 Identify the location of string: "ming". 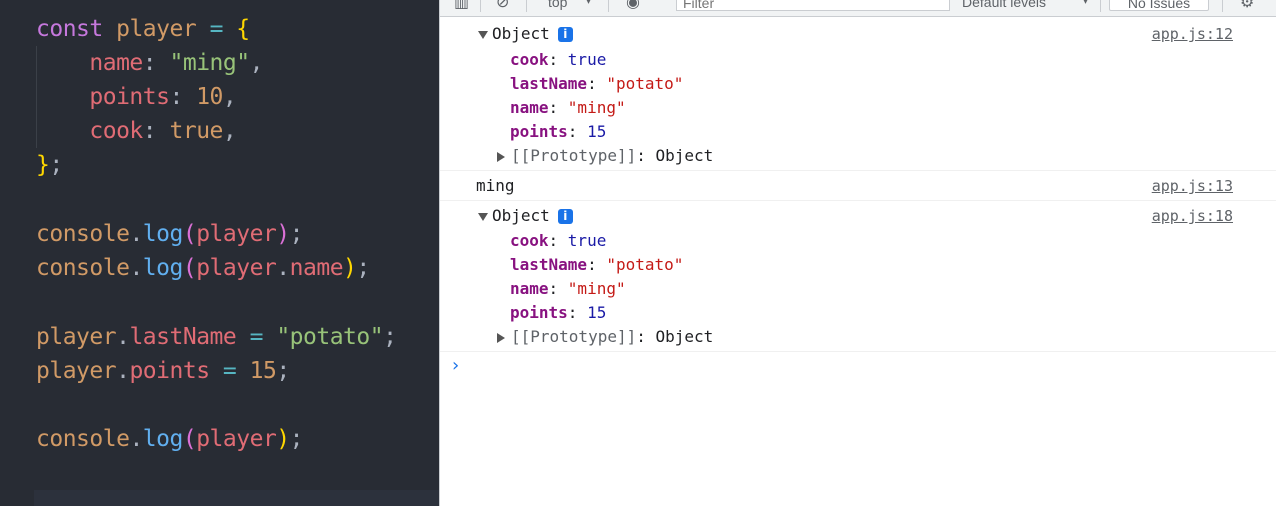
(210, 63).